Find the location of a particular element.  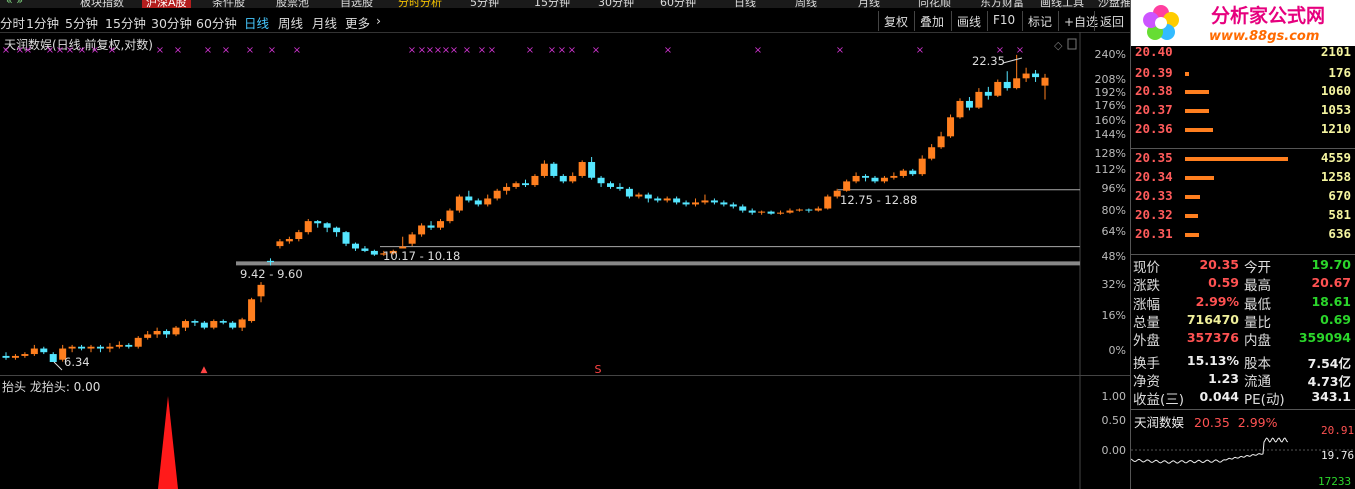

order-book-row: 20.36 1210 is located at coordinates (1243, 131).